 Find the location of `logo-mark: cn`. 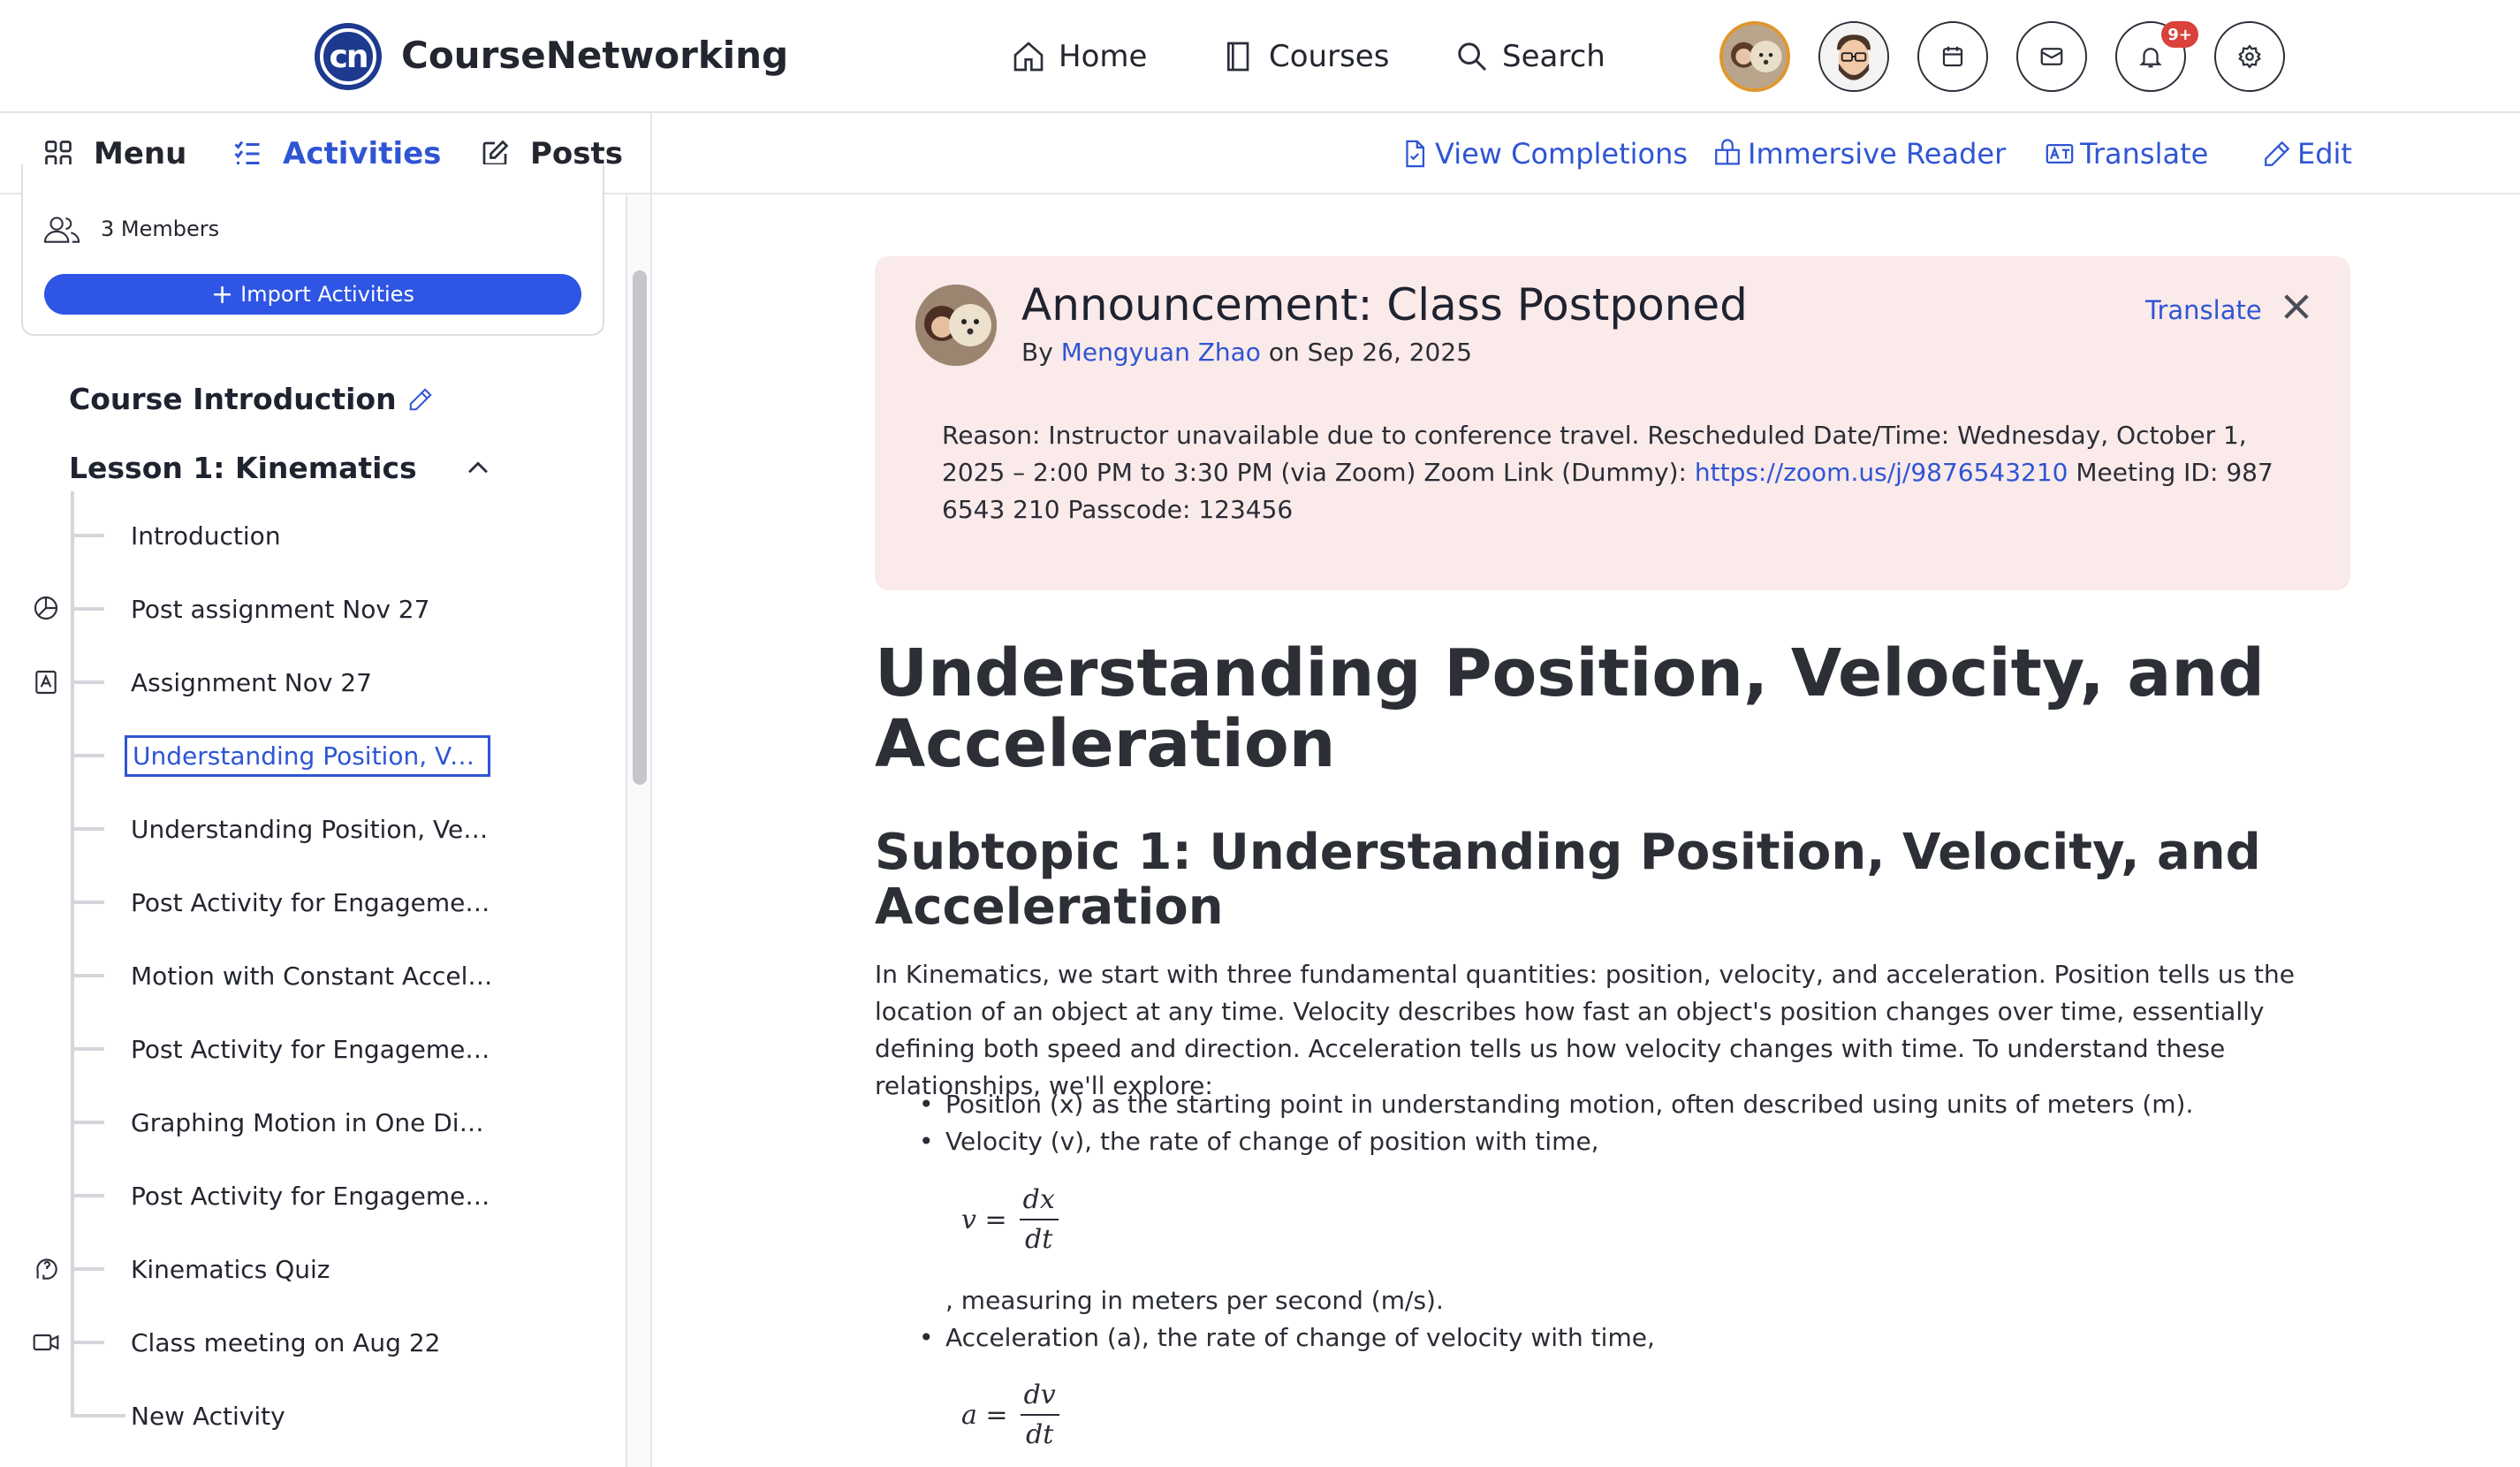

logo-mark: cn is located at coordinates (348, 57).